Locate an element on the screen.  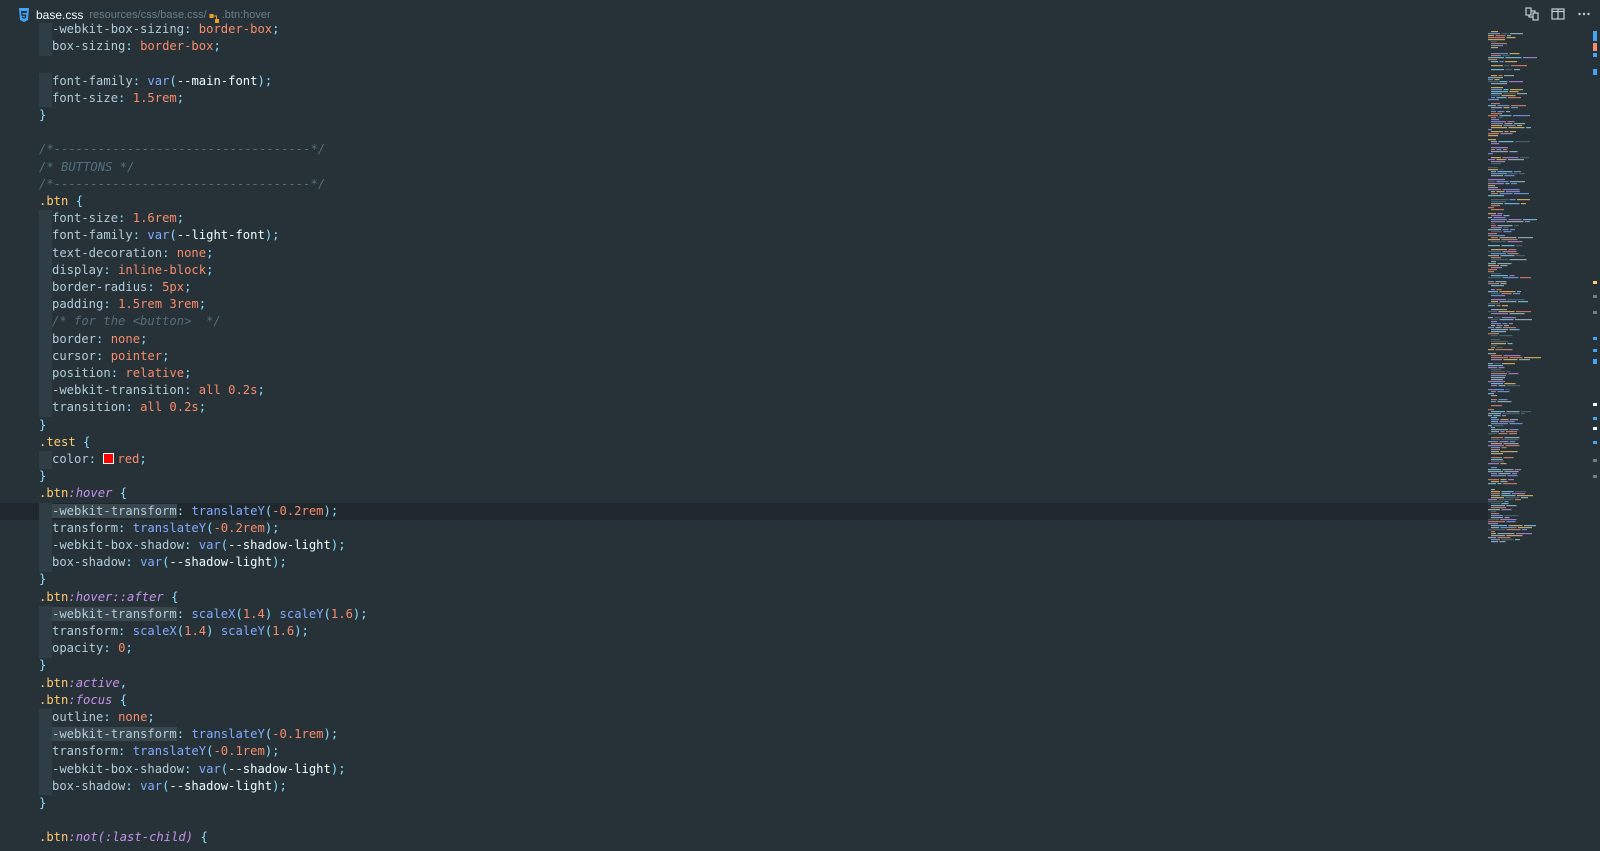
more-actions-icon is located at coordinates (1584, 14).